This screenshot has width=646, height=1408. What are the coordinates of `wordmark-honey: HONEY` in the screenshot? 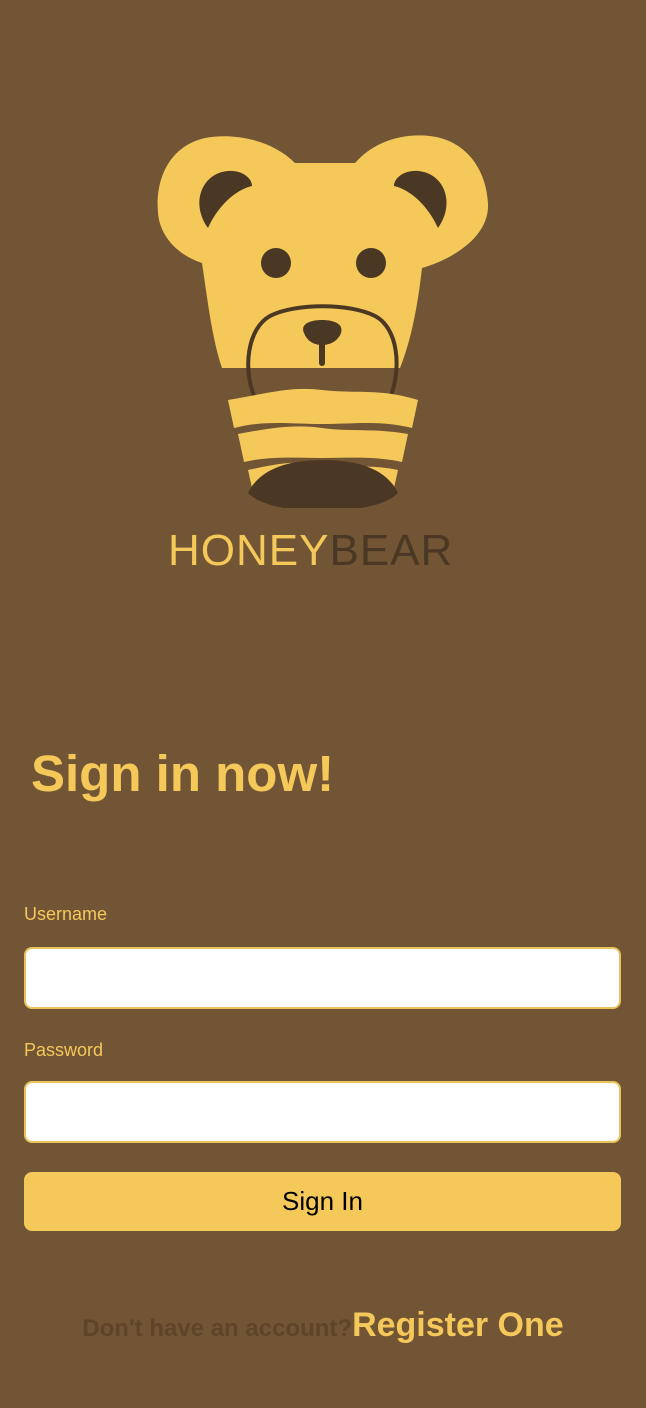 It's located at (249, 550).